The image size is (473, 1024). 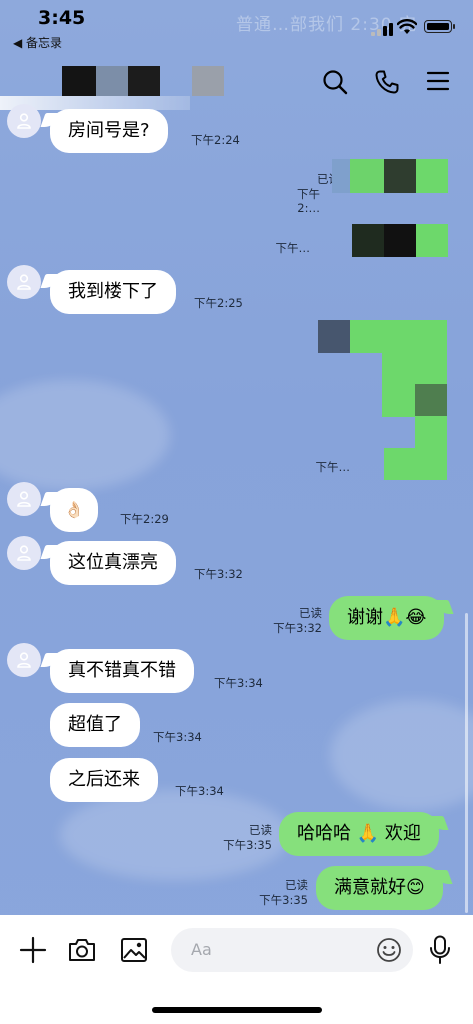 What do you see at coordinates (466, 763) in the screenshot?
I see `scrollbar` at bounding box center [466, 763].